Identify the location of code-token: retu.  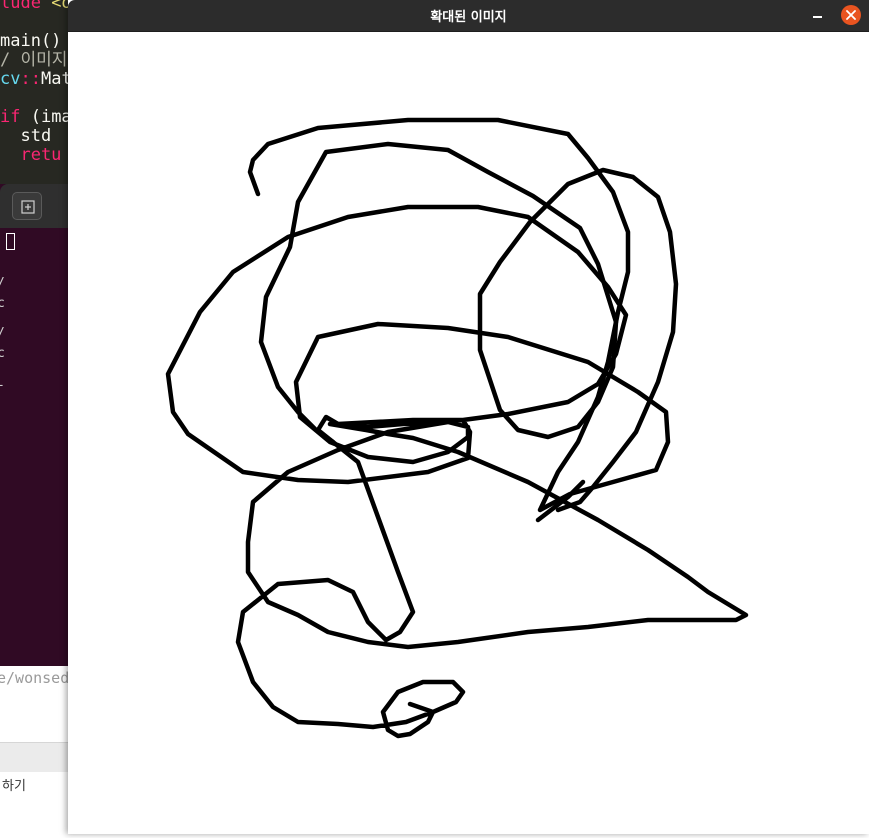
(31, 155).